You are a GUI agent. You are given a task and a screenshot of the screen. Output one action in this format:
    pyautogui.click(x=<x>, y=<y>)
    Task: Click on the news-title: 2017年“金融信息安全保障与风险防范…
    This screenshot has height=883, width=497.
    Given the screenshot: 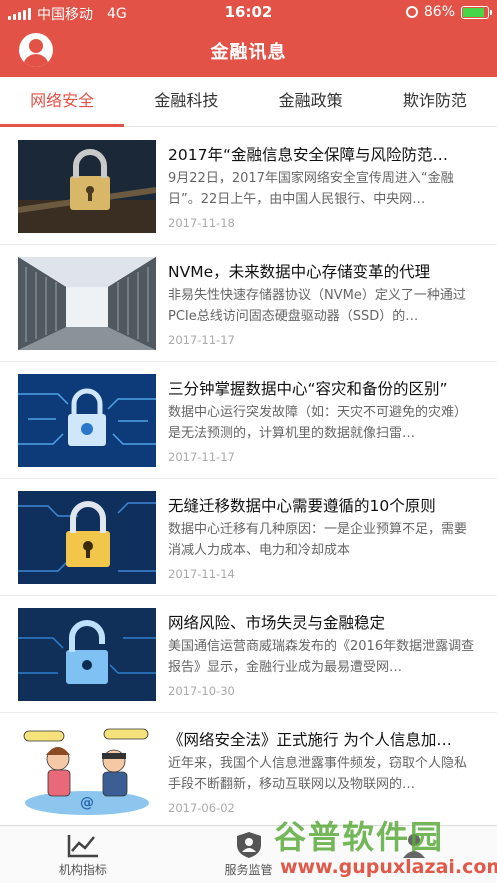 What is the action you would take?
    pyautogui.click(x=308, y=155)
    